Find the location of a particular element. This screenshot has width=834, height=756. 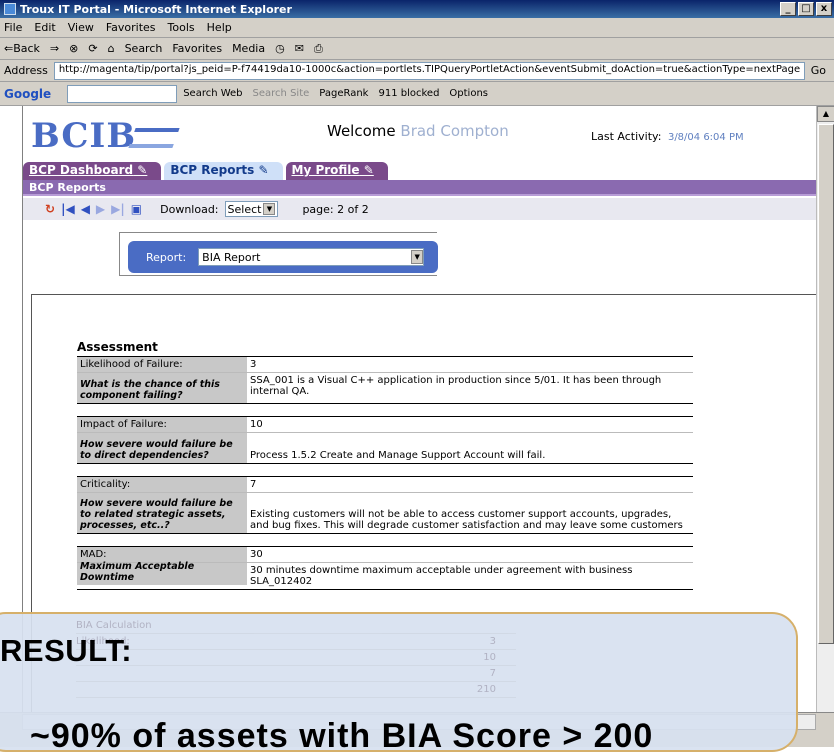

menu-tools: Tools is located at coordinates (181, 27).